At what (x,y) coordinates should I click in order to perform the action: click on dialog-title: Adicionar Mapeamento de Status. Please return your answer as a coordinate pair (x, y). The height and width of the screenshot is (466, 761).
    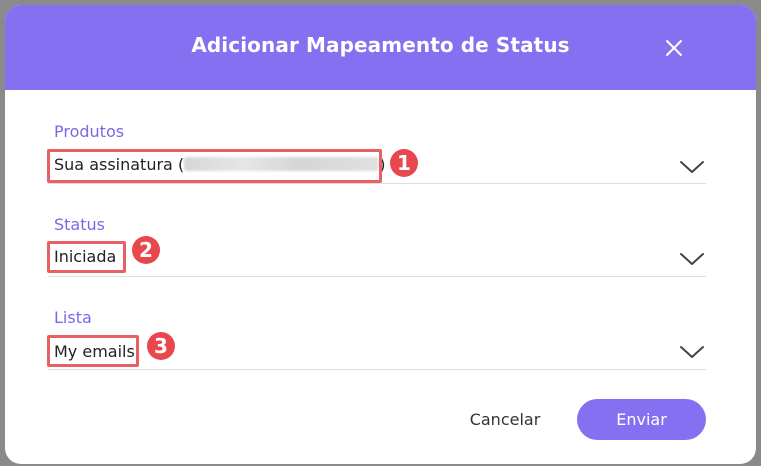
    Looking at the image, I should click on (380, 45).